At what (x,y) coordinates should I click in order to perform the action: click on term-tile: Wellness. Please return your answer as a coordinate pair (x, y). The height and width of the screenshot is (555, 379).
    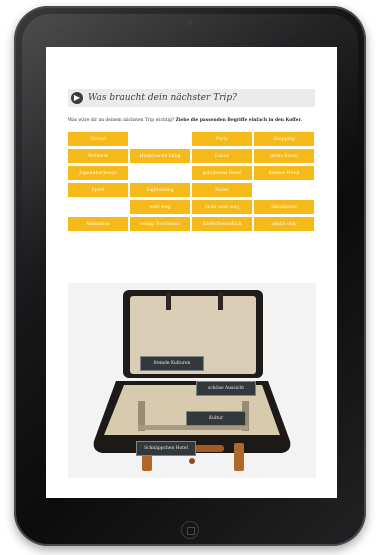
    Looking at the image, I should click on (98, 156).